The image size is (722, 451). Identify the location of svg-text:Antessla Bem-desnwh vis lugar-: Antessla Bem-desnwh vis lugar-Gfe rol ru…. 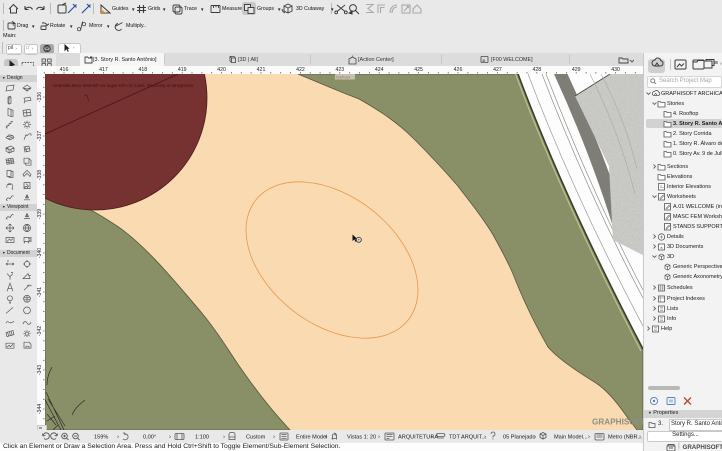
(123, 85).